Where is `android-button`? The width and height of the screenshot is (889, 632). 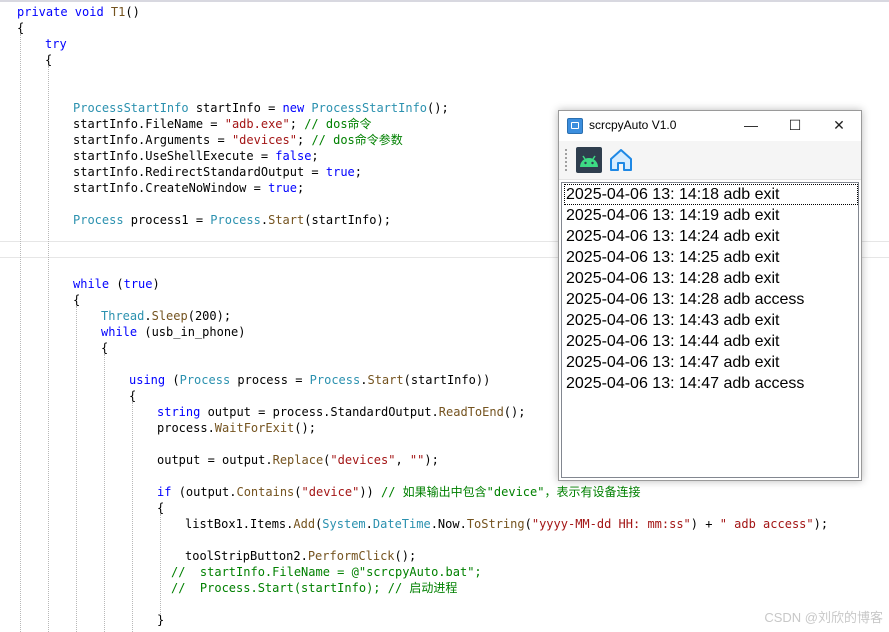
android-button is located at coordinates (589, 160).